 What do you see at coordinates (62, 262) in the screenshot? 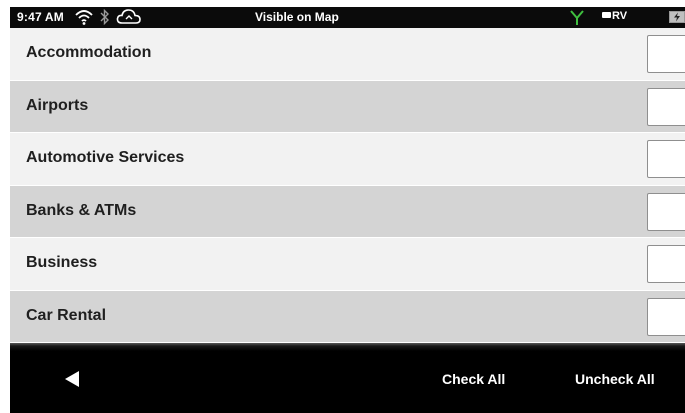
I see `category-label: Business` at bounding box center [62, 262].